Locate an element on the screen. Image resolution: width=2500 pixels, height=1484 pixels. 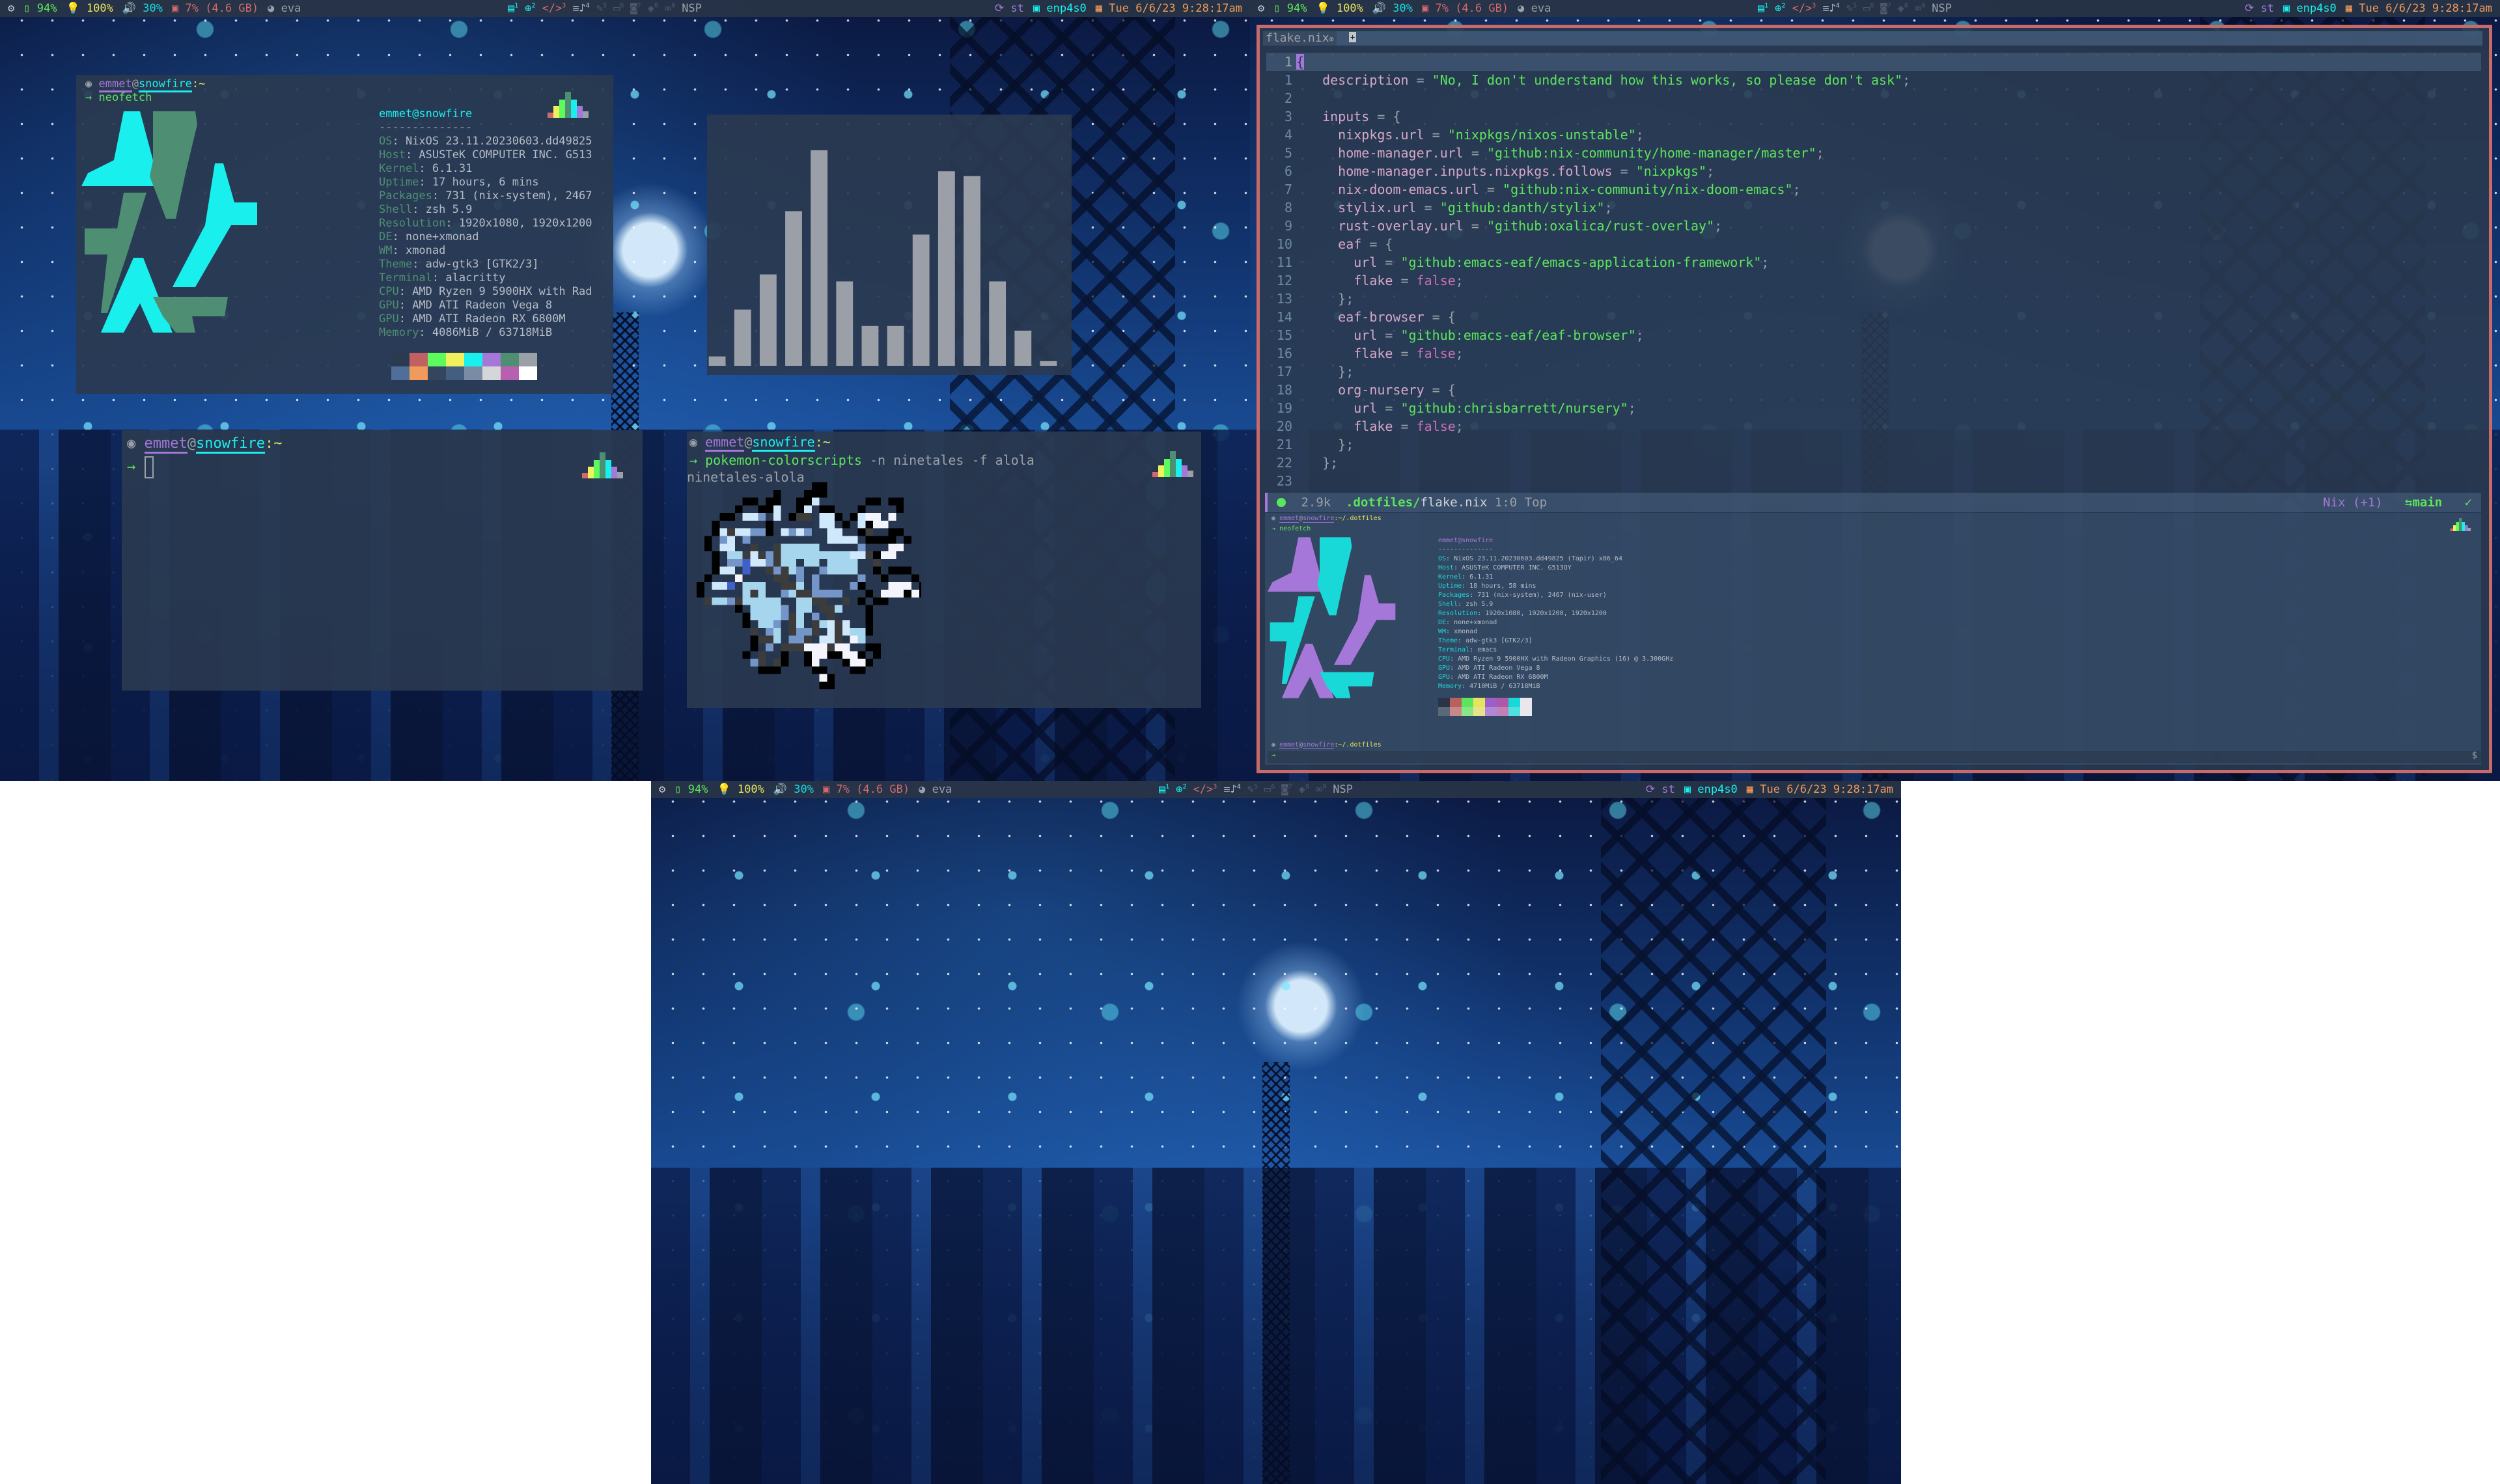
music-list-icon: ≡♪ is located at coordinates (579, 8).